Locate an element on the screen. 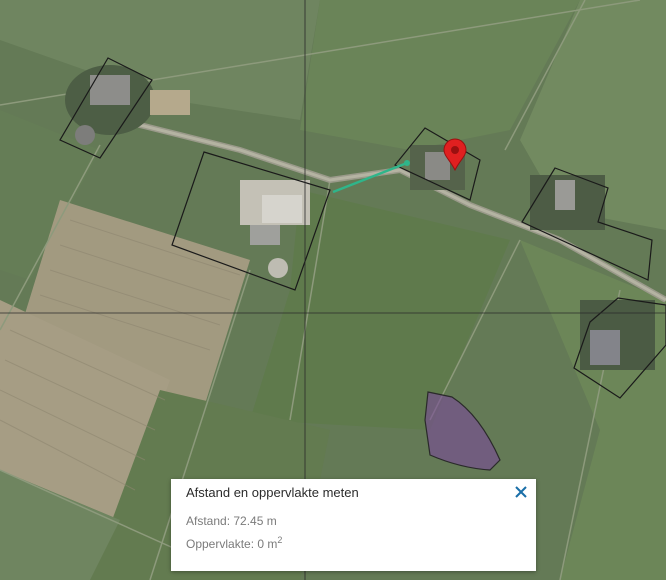 The height and width of the screenshot is (580, 666). area-exponent: 2 is located at coordinates (280, 540).